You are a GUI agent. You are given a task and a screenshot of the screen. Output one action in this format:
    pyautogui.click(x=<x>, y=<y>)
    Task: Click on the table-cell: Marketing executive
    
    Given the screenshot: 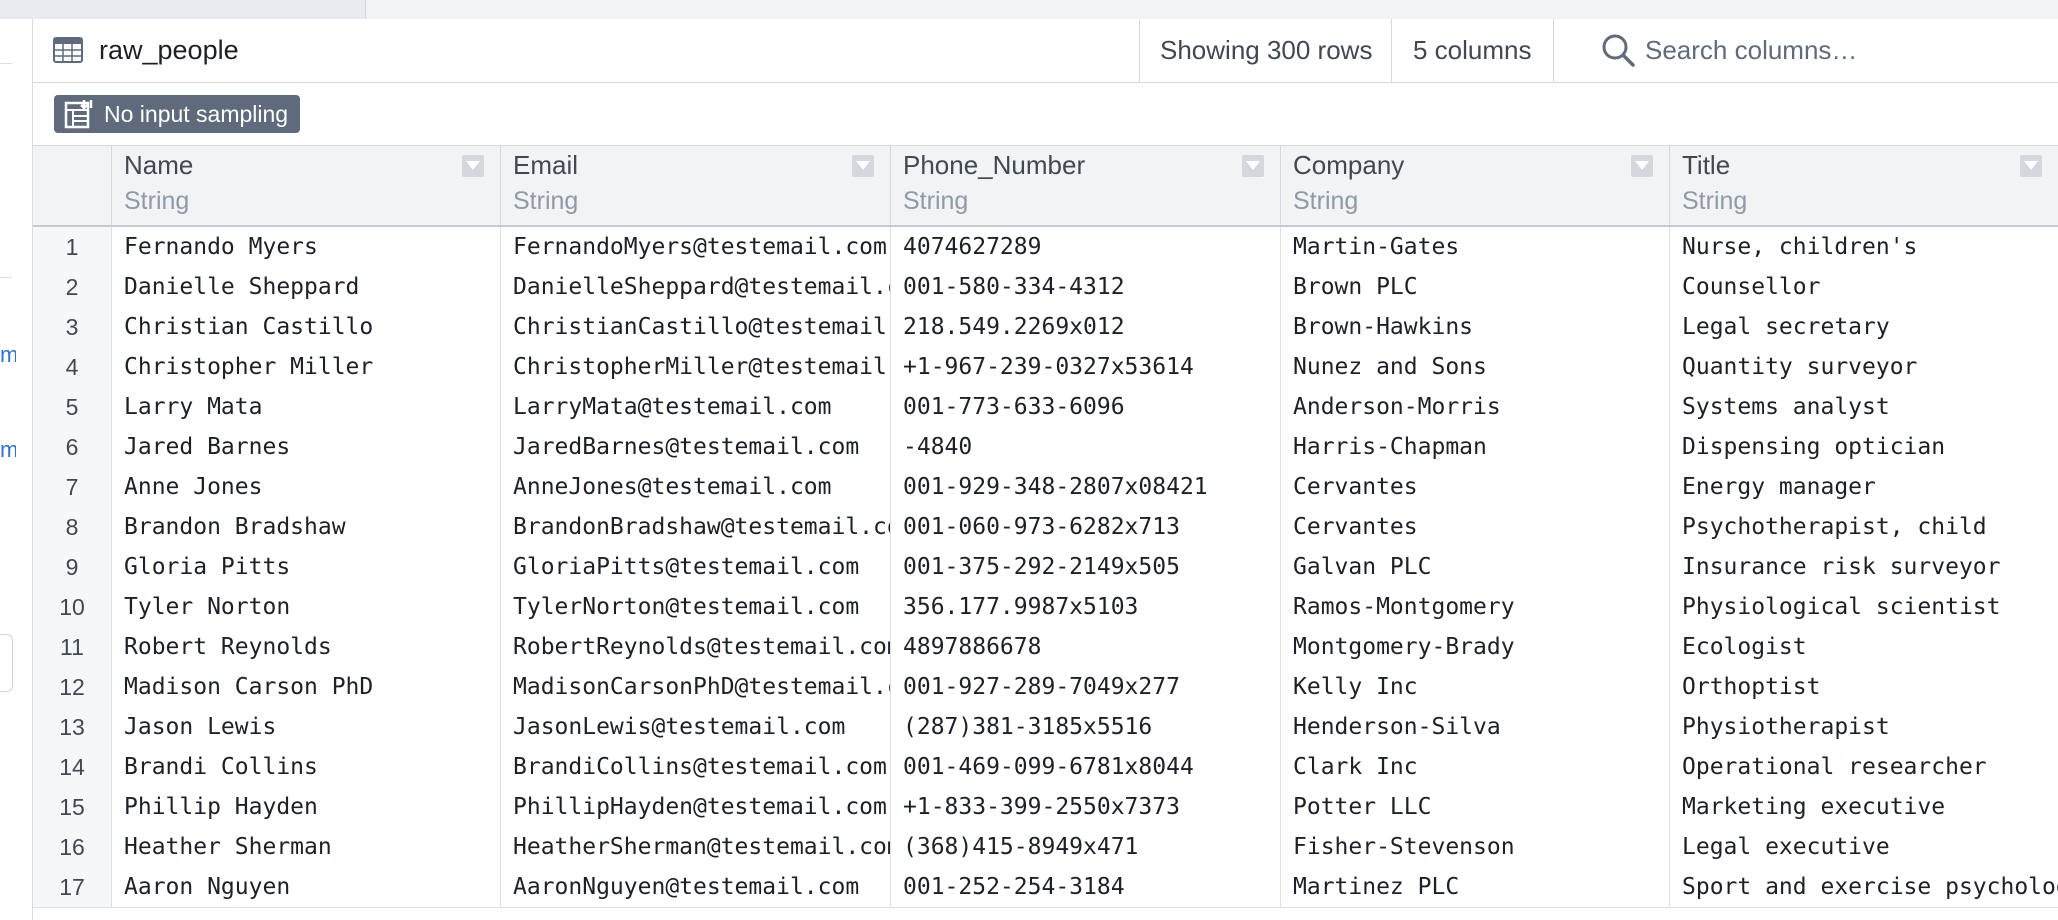 What is the action you would take?
    pyautogui.click(x=1863, y=807)
    